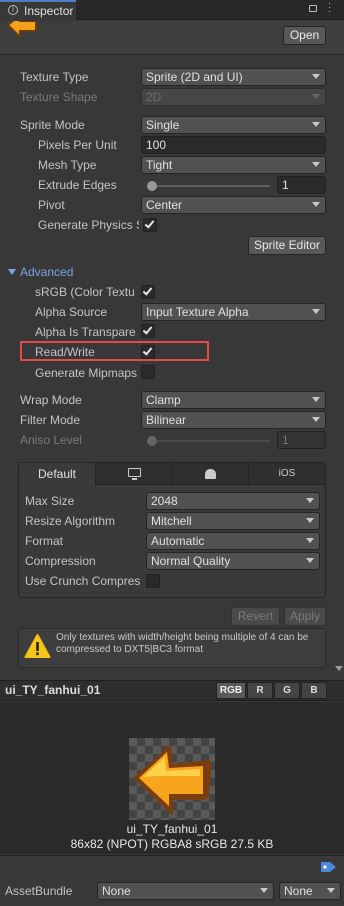 This screenshot has height=906, width=344. Describe the element at coordinates (71, 312) in the screenshot. I see `alpha-source-label: Alpha Source` at that location.